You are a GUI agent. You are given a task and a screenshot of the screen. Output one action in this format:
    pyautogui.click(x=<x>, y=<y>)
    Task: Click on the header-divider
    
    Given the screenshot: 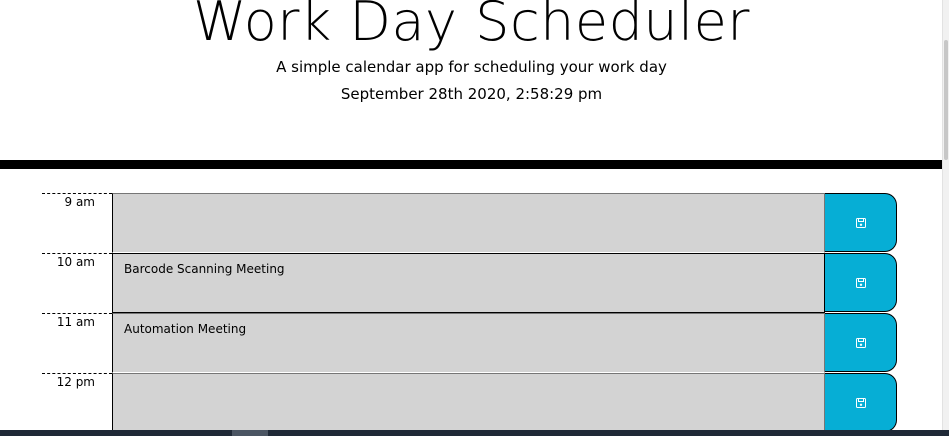 What is the action you would take?
    pyautogui.click(x=471, y=164)
    